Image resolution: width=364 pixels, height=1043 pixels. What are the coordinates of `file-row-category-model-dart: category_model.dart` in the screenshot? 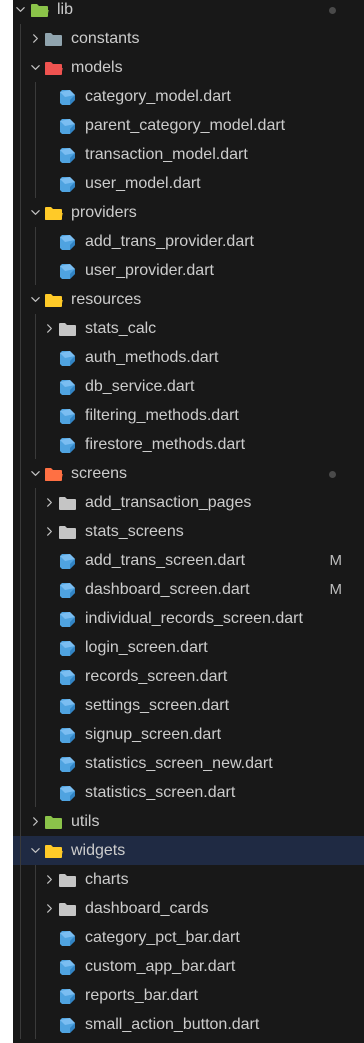 It's located at (188, 96).